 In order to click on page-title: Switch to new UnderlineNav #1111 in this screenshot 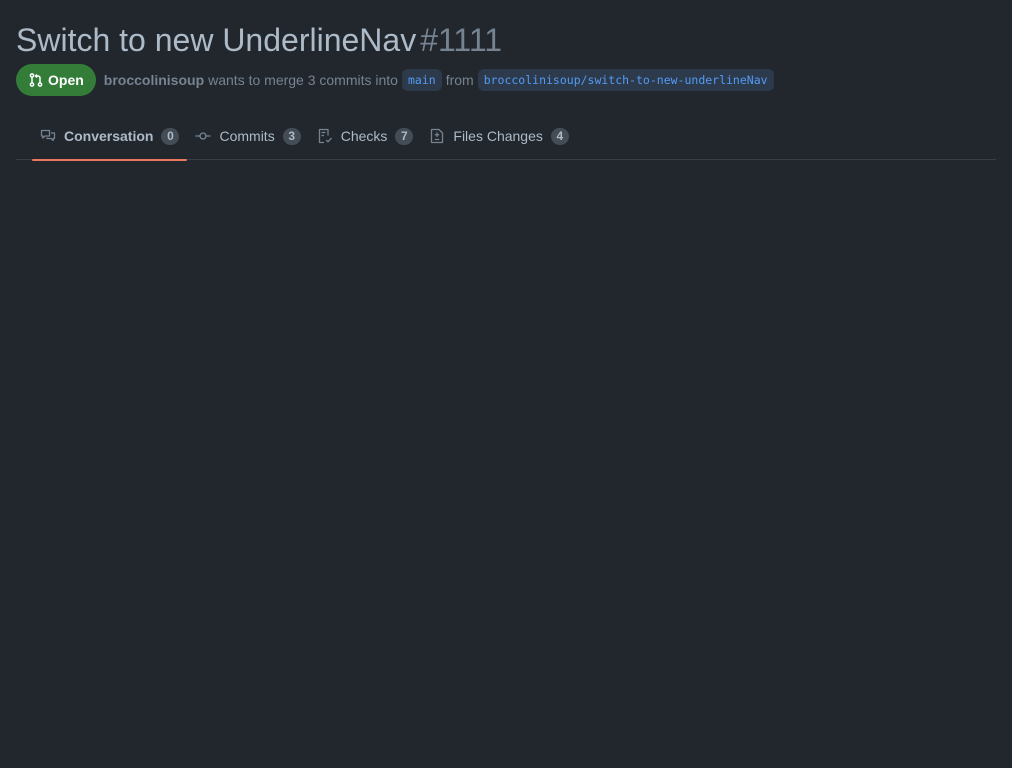, I will do `click(259, 40)`.